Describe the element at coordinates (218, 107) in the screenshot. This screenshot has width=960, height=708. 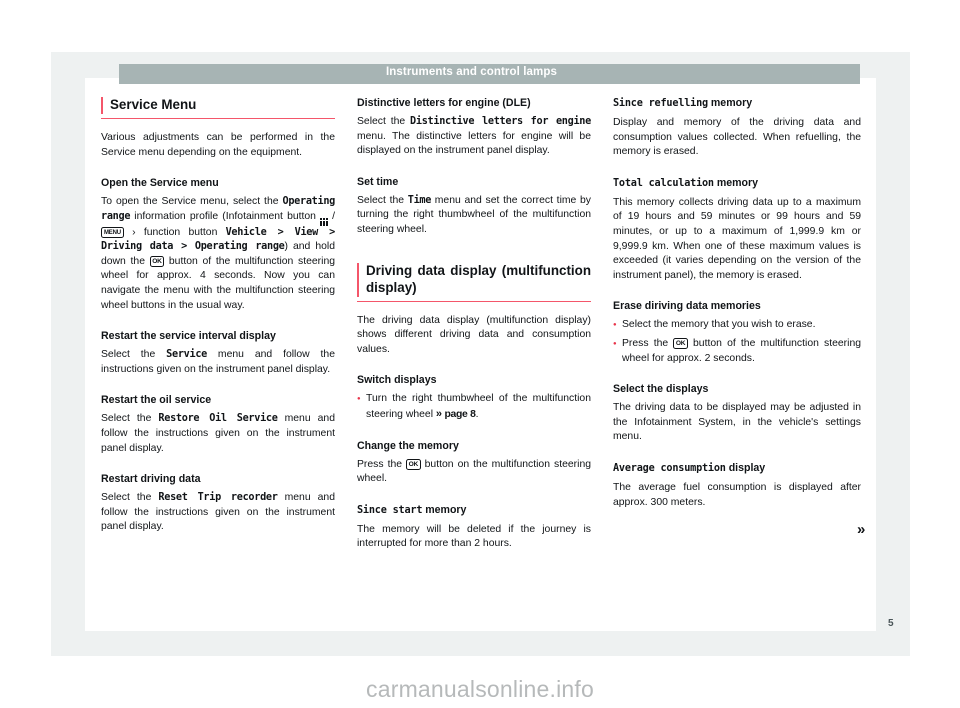
I see `section-heading-service-menu: Service Menu` at that location.